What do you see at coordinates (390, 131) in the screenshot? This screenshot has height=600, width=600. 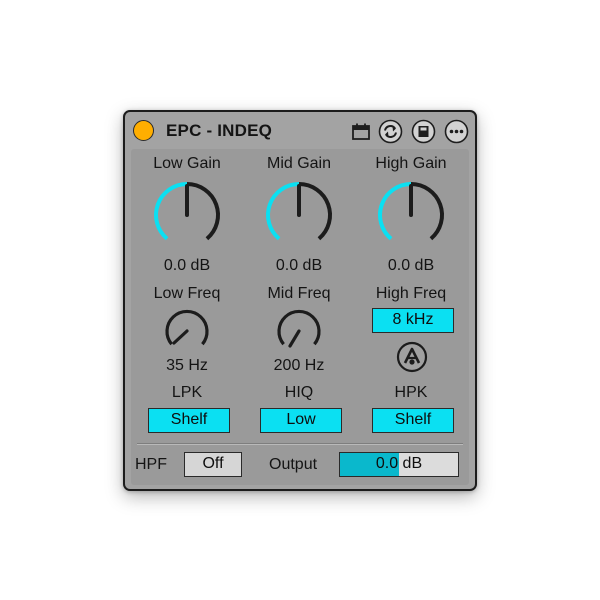 I see `refresh-icon` at bounding box center [390, 131].